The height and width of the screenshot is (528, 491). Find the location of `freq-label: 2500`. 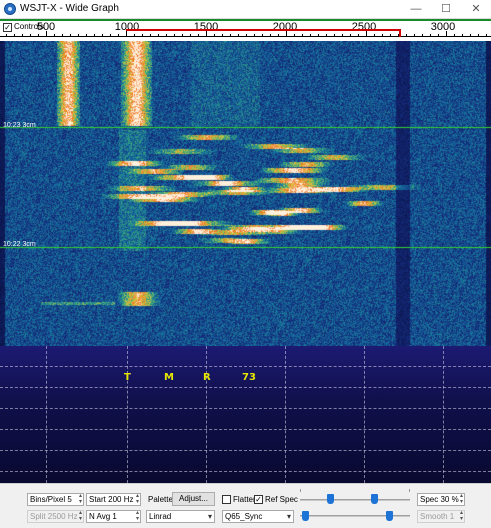

freq-label: 2500 is located at coordinates (364, 27).